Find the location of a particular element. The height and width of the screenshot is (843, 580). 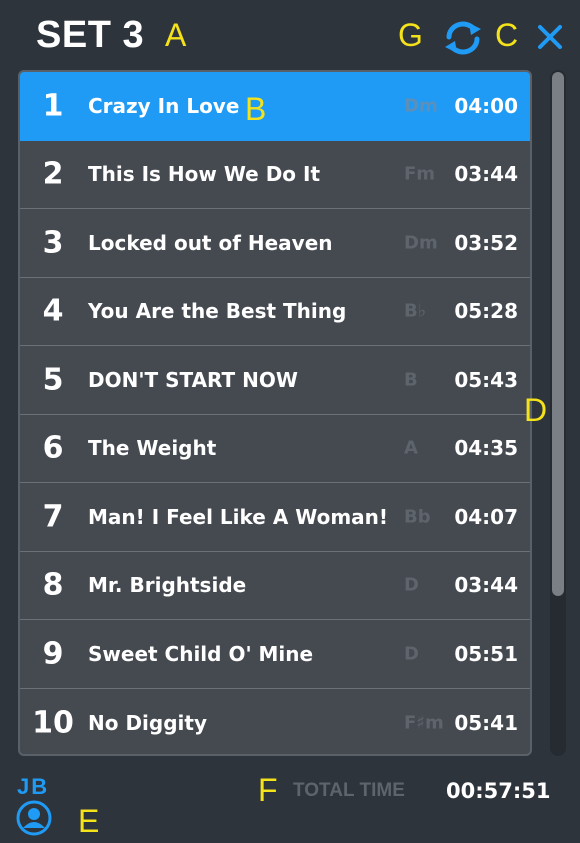

song-duration: 05:51 is located at coordinates (486, 653).